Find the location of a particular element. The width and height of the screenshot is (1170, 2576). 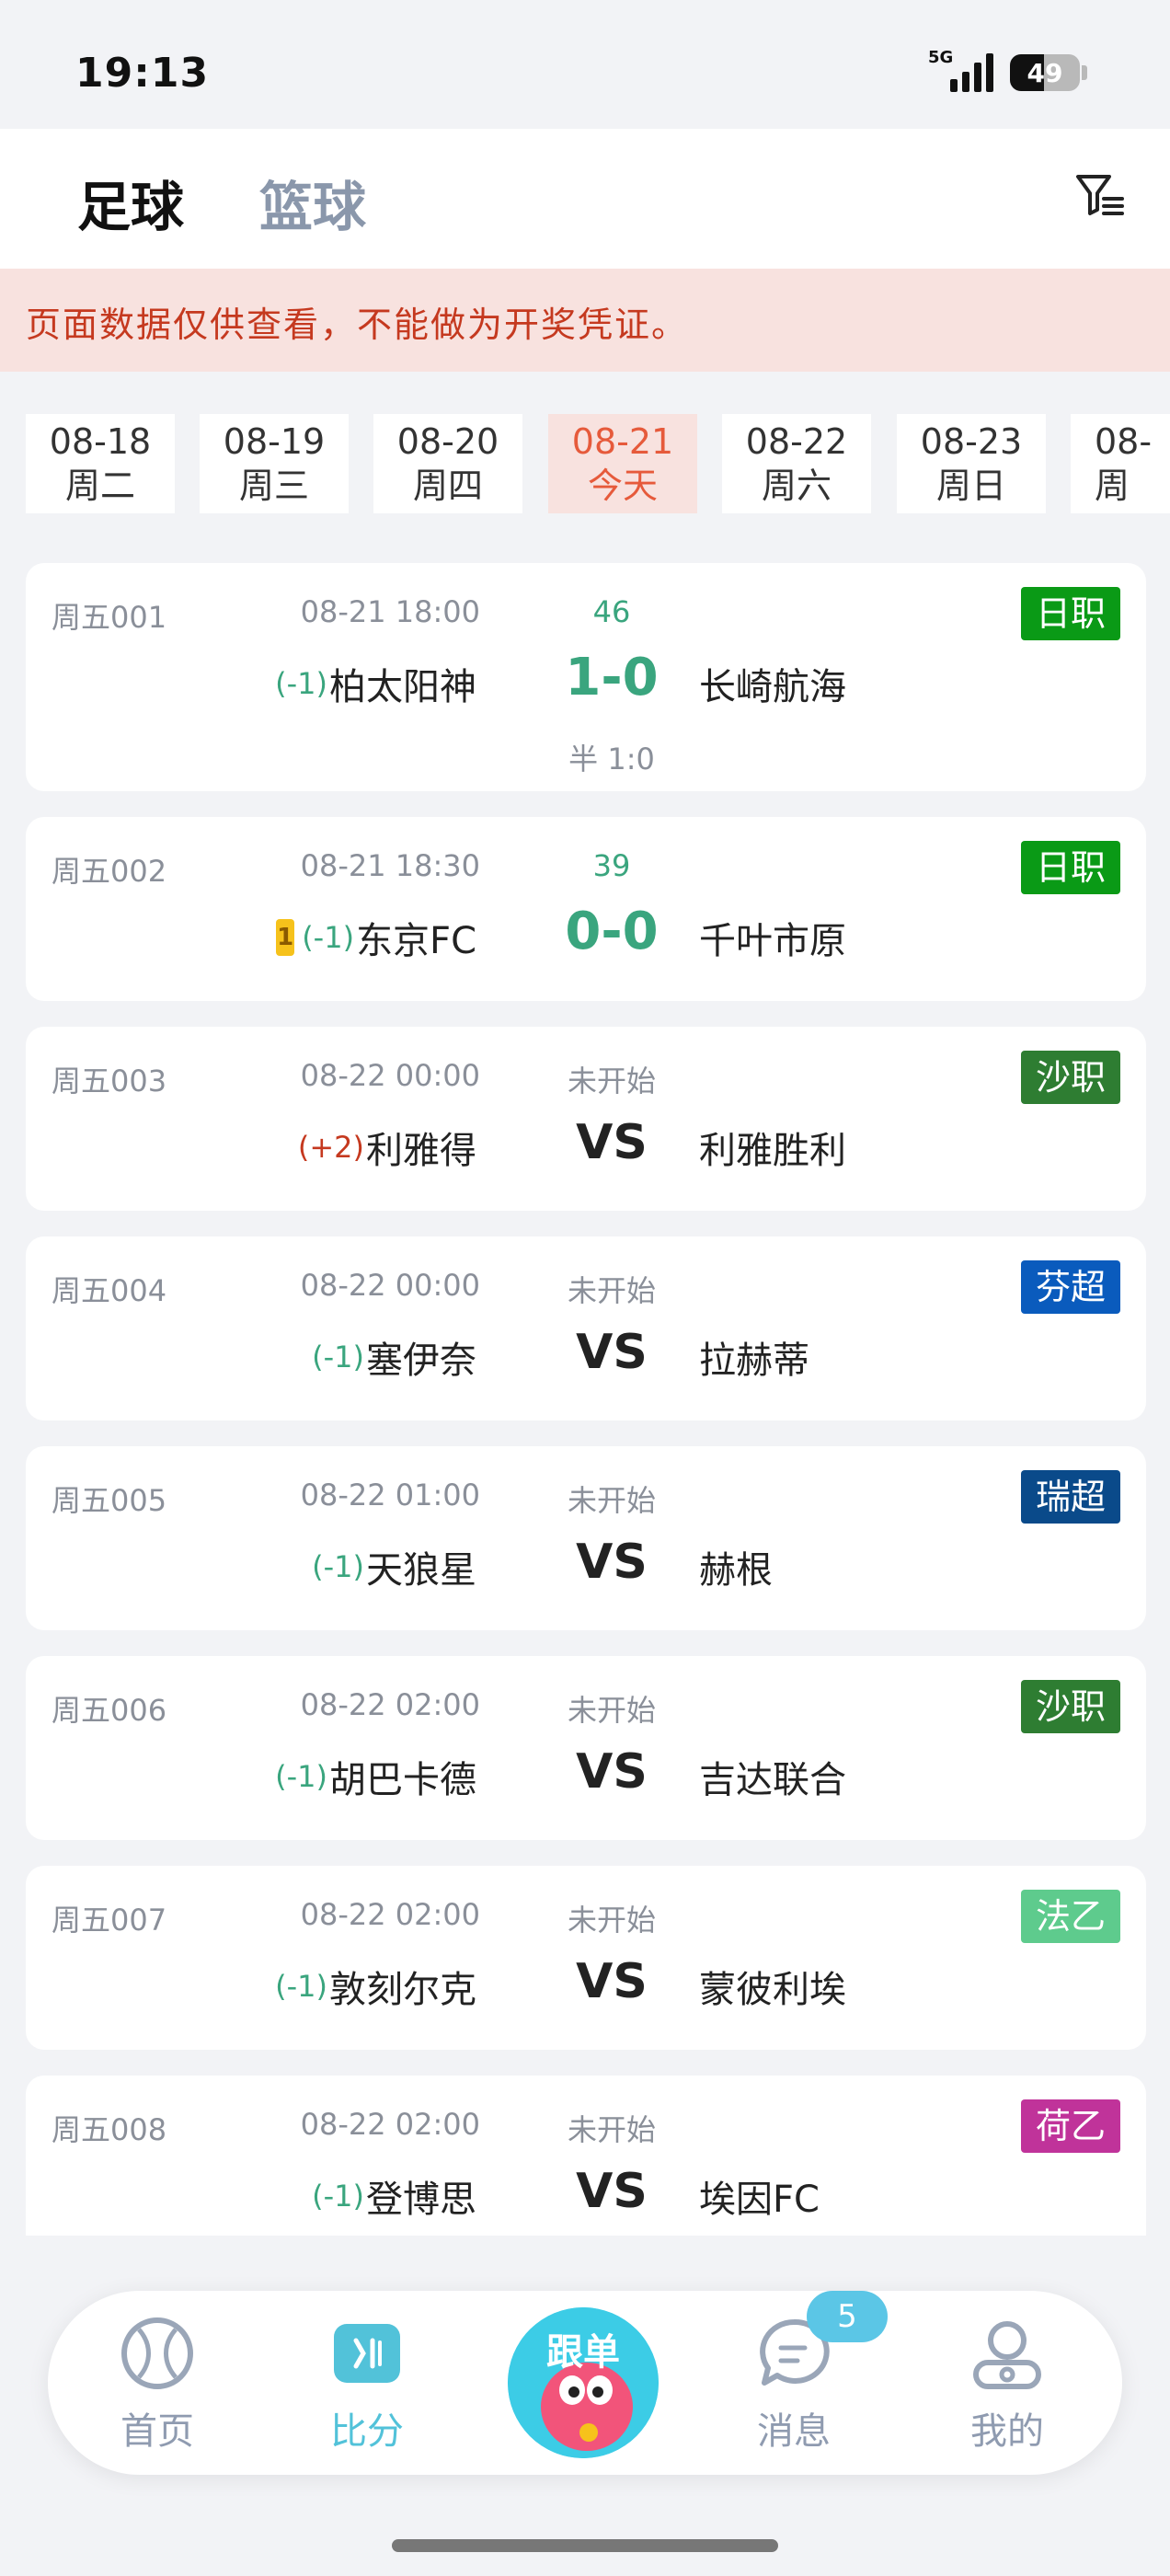

scoreboard-icon is located at coordinates (367, 2353).